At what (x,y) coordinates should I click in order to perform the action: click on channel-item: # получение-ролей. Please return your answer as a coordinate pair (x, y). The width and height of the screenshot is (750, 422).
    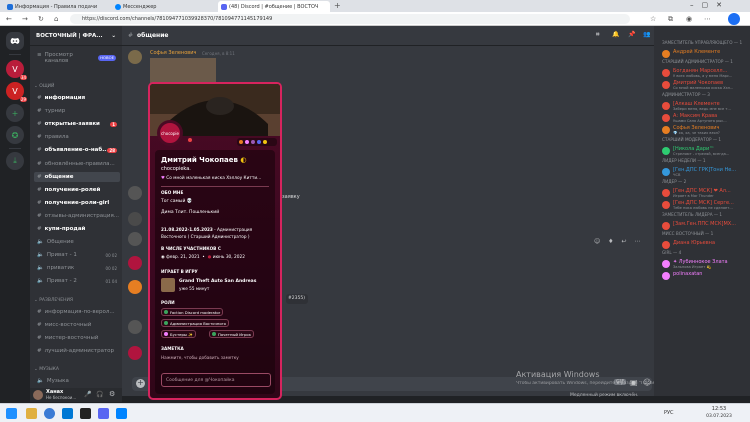
    Looking at the image, I should click on (77, 190).